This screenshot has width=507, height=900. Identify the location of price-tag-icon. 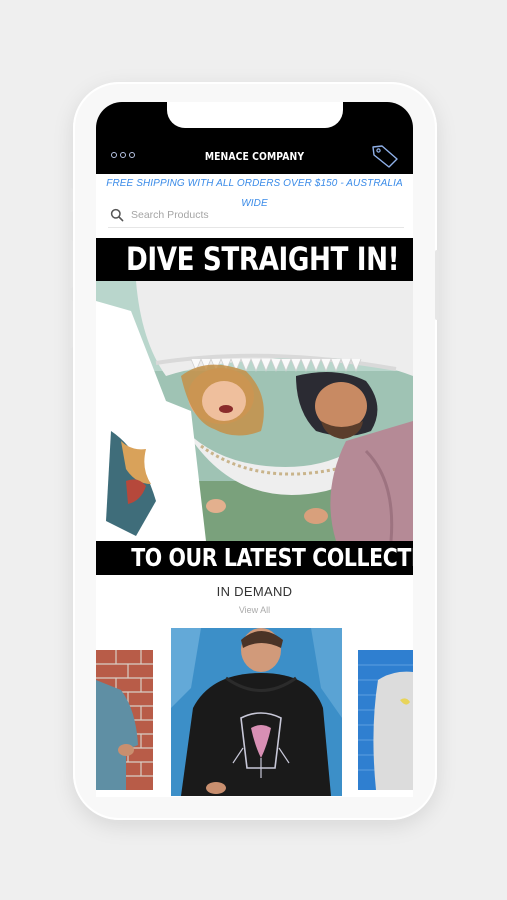
(385, 156).